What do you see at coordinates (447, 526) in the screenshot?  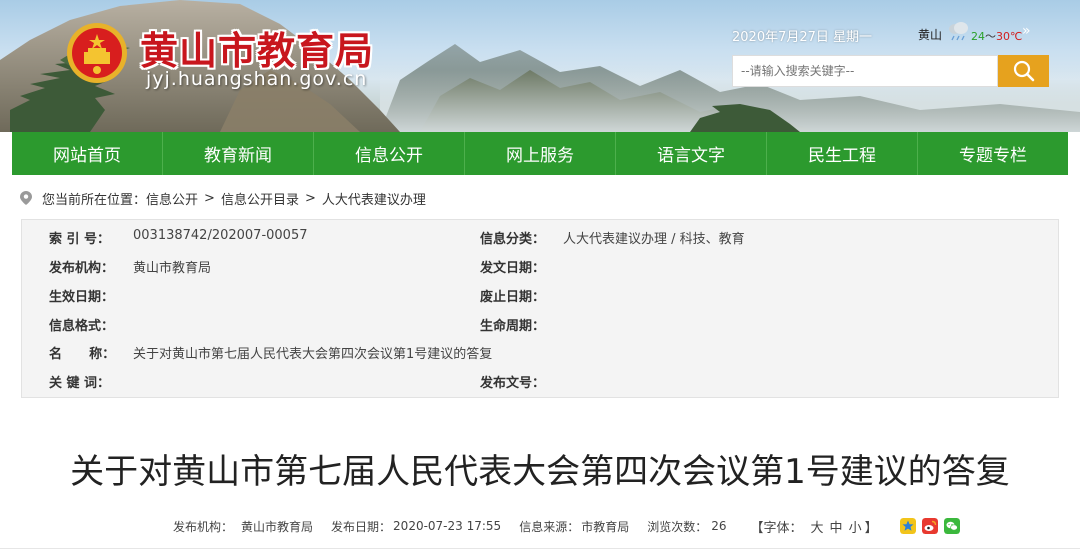 I see `meta-date-value: 2020-07-23 17:55` at bounding box center [447, 526].